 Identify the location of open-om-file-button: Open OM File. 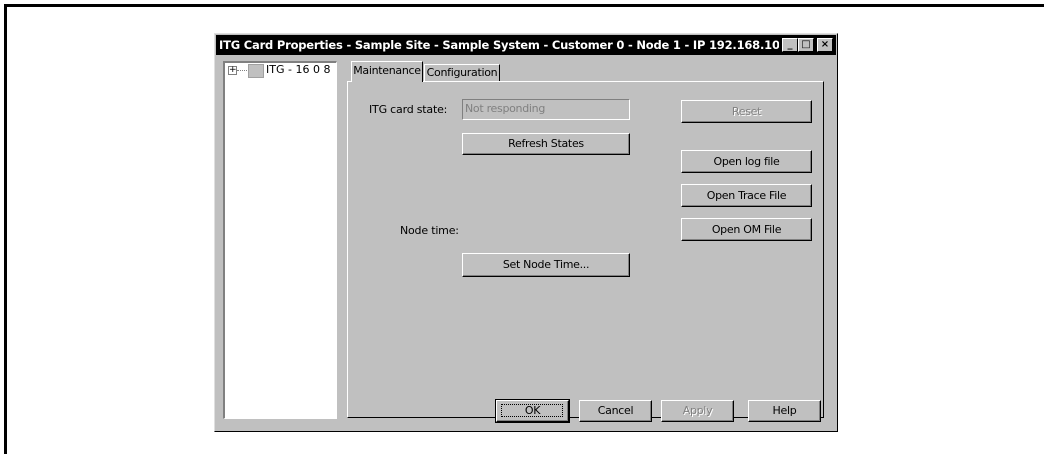
(746, 229).